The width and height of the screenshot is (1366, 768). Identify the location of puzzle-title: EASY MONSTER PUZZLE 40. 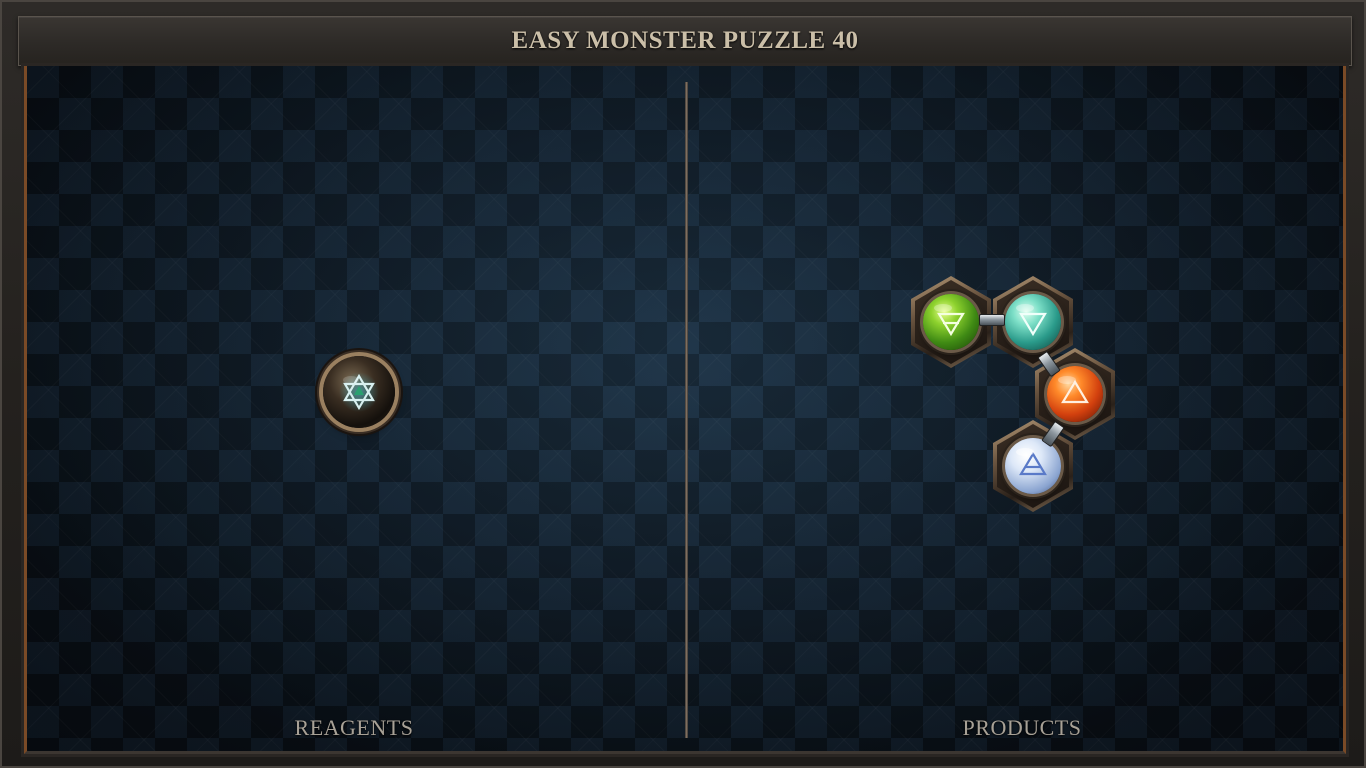
(685, 40).